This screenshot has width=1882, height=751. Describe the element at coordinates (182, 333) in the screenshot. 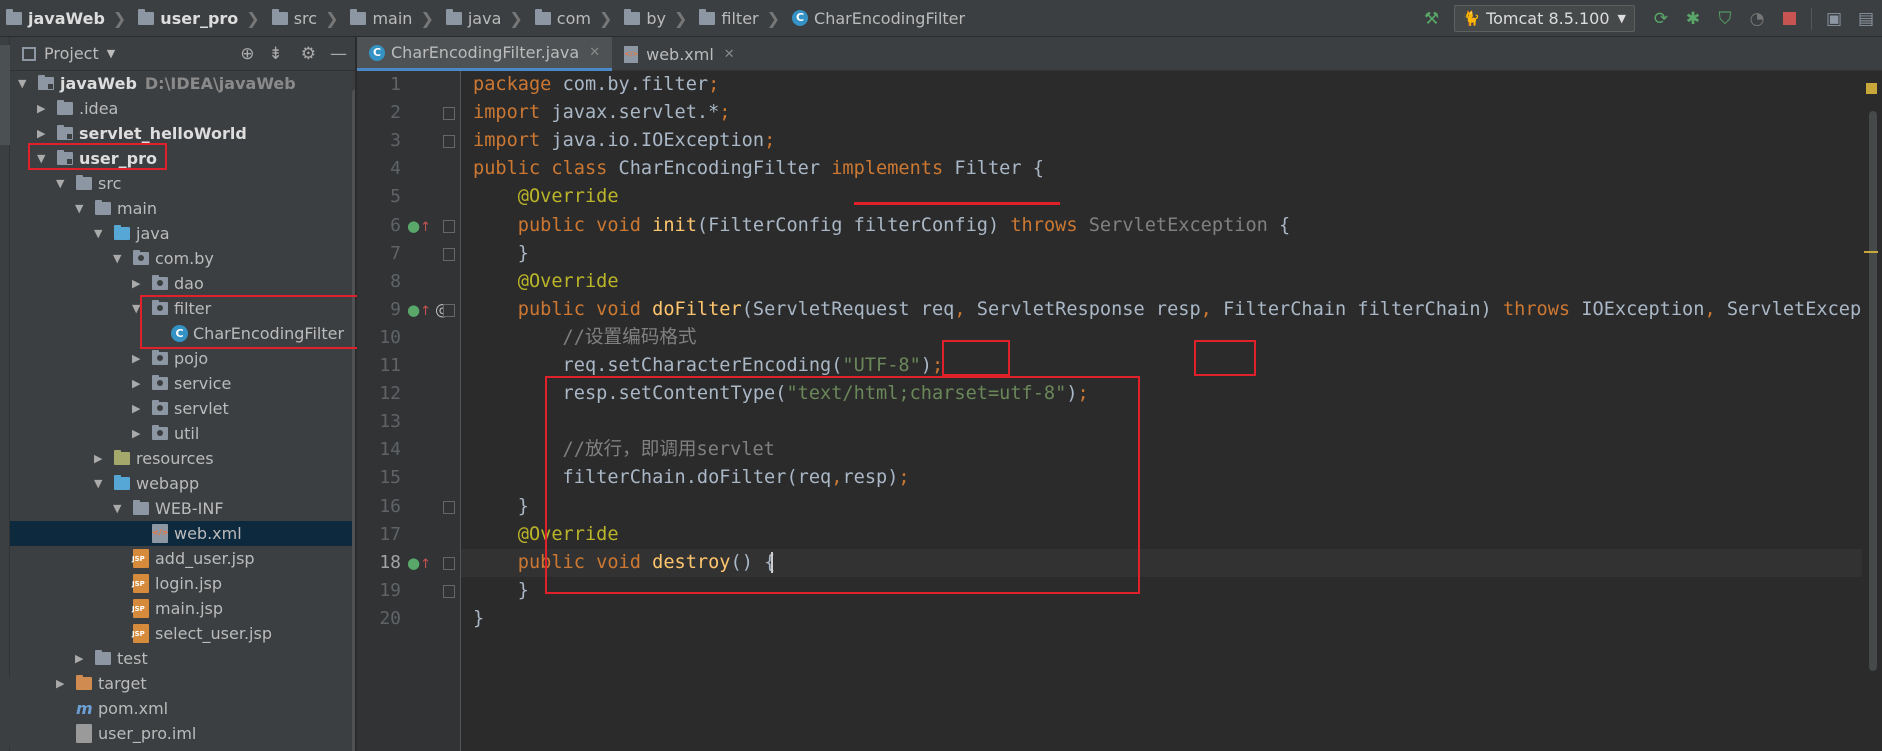

I see `tree-item: C CharEncodingFilter` at that location.